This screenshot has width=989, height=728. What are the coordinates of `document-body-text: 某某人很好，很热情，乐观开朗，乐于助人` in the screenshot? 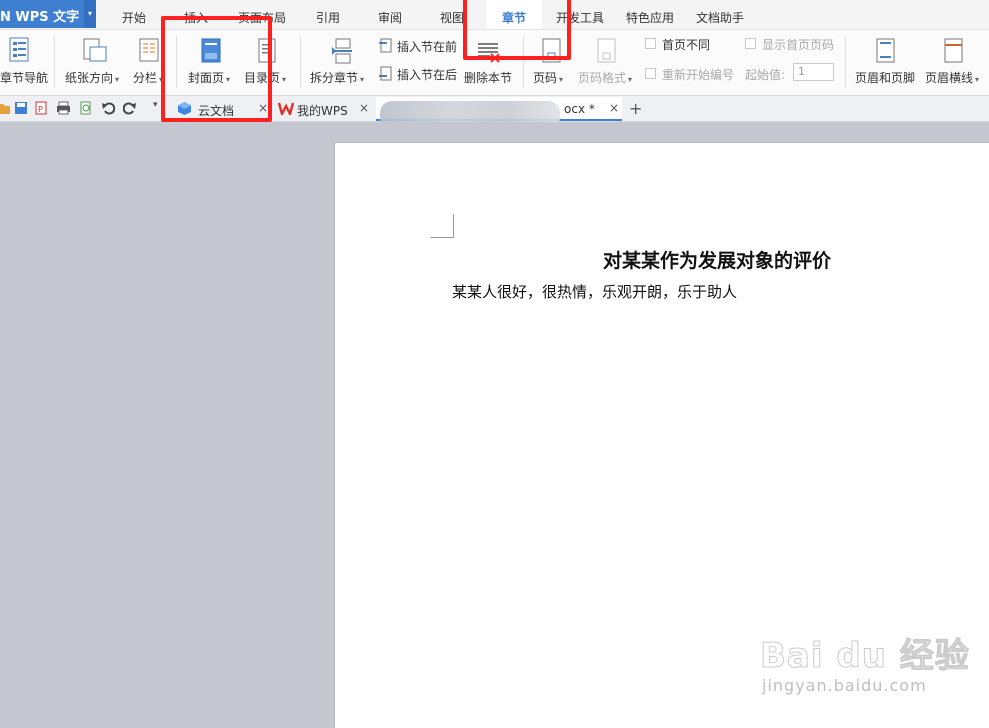 It's located at (594, 291).